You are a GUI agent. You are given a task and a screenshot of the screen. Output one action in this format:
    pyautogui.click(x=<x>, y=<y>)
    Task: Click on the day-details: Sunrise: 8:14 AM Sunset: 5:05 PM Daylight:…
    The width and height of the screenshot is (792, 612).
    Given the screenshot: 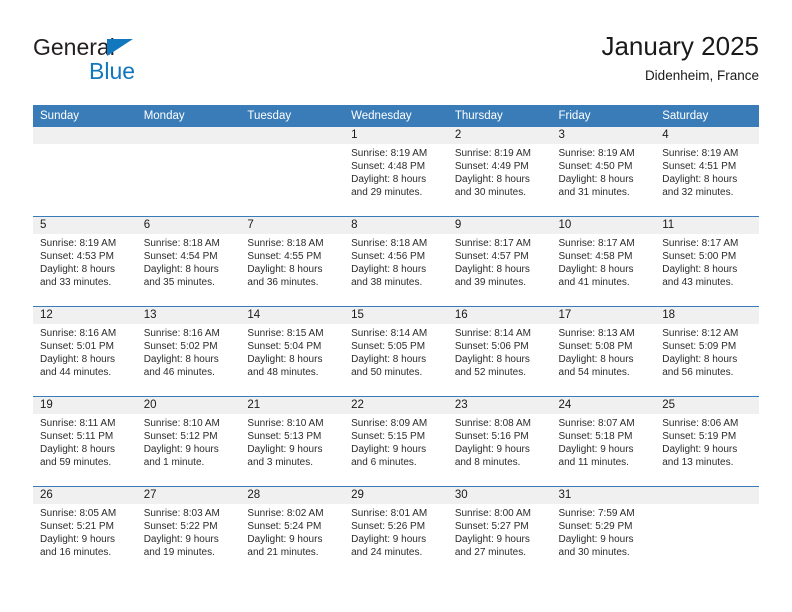 What is the action you would take?
    pyautogui.click(x=396, y=351)
    